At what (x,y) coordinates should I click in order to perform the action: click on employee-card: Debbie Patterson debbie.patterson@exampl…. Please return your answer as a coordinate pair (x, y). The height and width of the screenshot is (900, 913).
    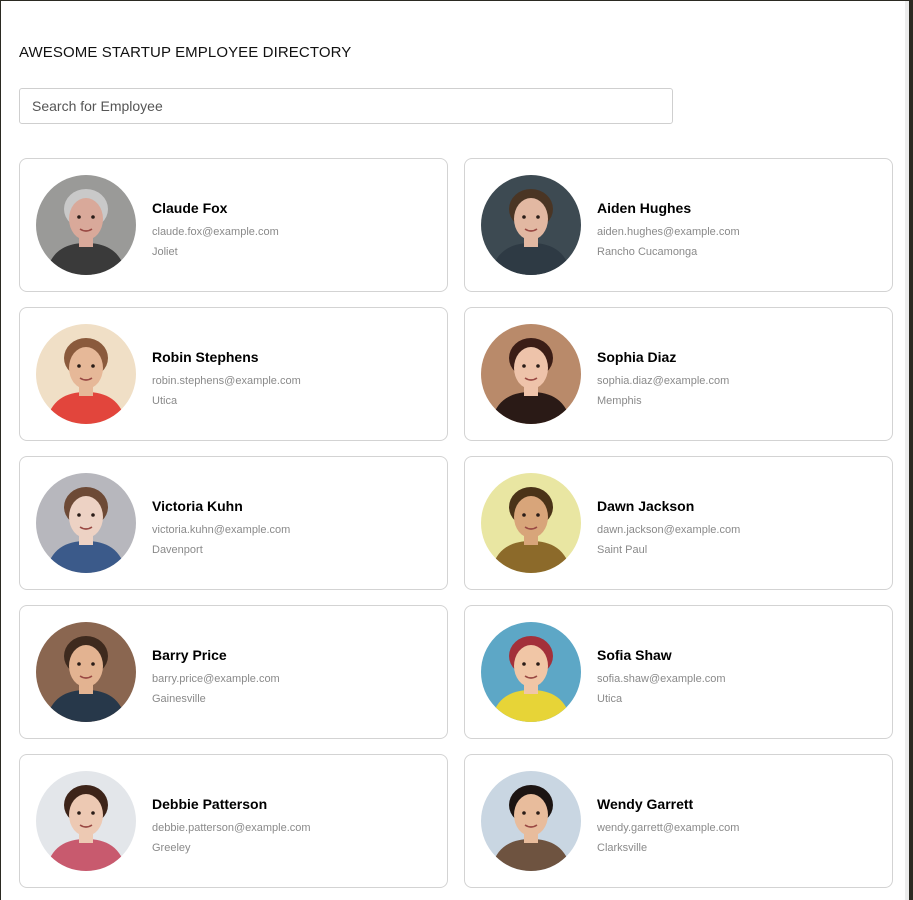
    Looking at the image, I should click on (233, 821).